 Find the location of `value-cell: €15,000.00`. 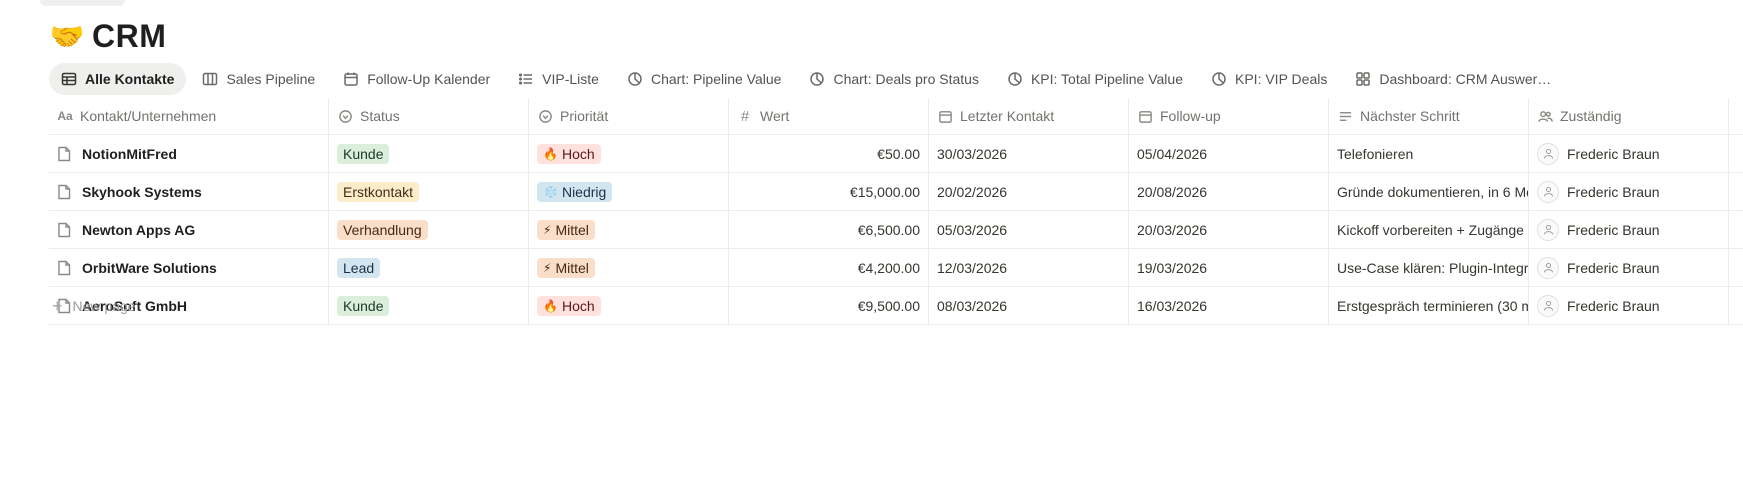

value-cell: €15,000.00 is located at coordinates (829, 191).